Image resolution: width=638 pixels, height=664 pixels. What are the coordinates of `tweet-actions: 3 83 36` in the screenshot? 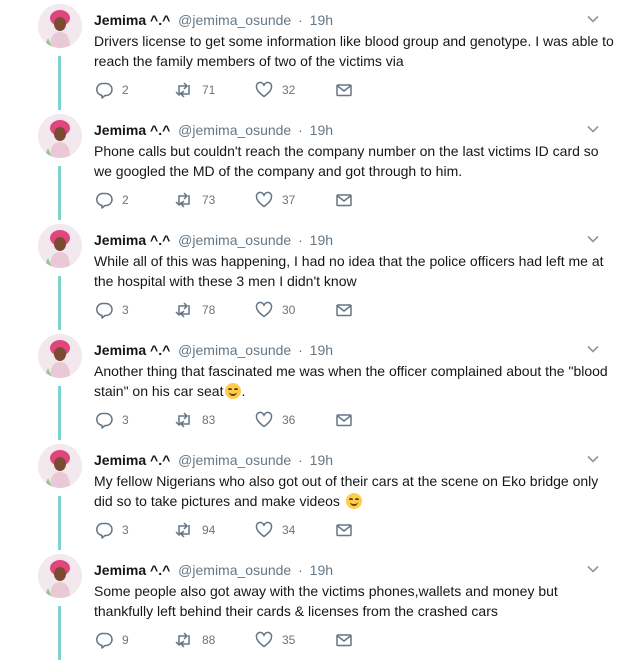 It's located at (229, 420).